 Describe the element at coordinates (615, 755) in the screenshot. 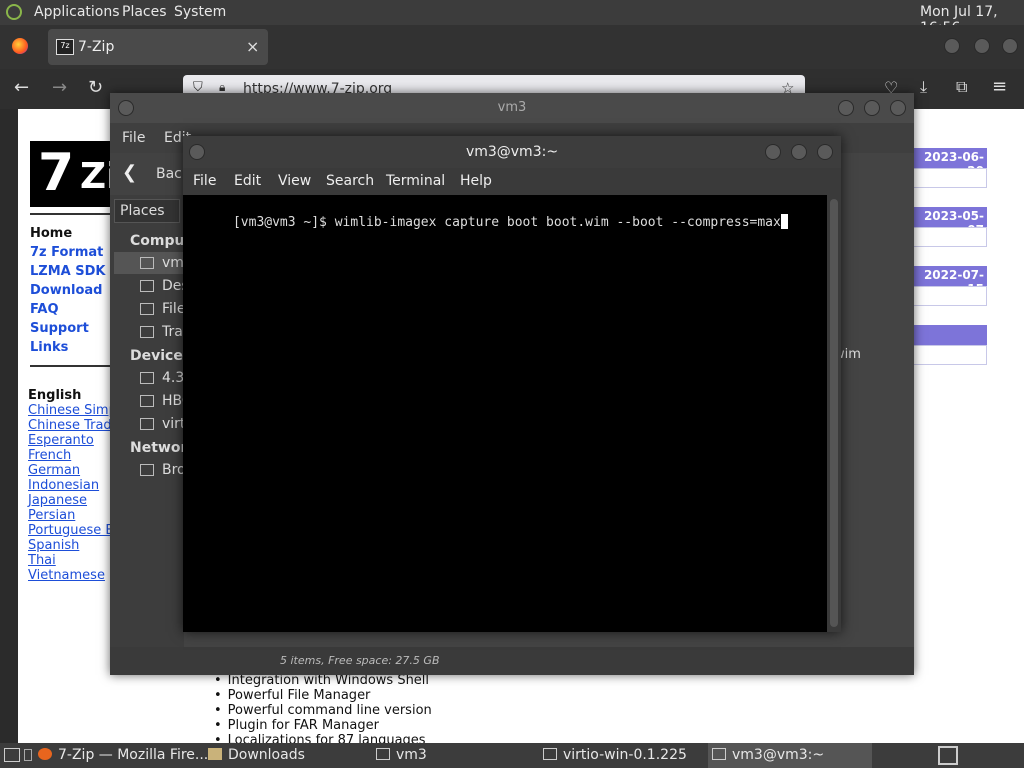

I see `task-virtio: virtio-win-0.1.225` at that location.